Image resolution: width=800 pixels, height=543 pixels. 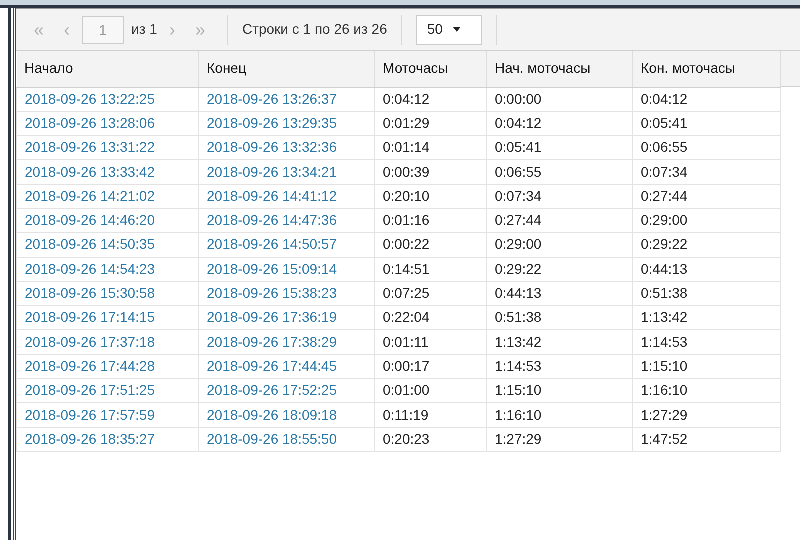 I want to click on column-header: Начало, so click(x=107, y=69).